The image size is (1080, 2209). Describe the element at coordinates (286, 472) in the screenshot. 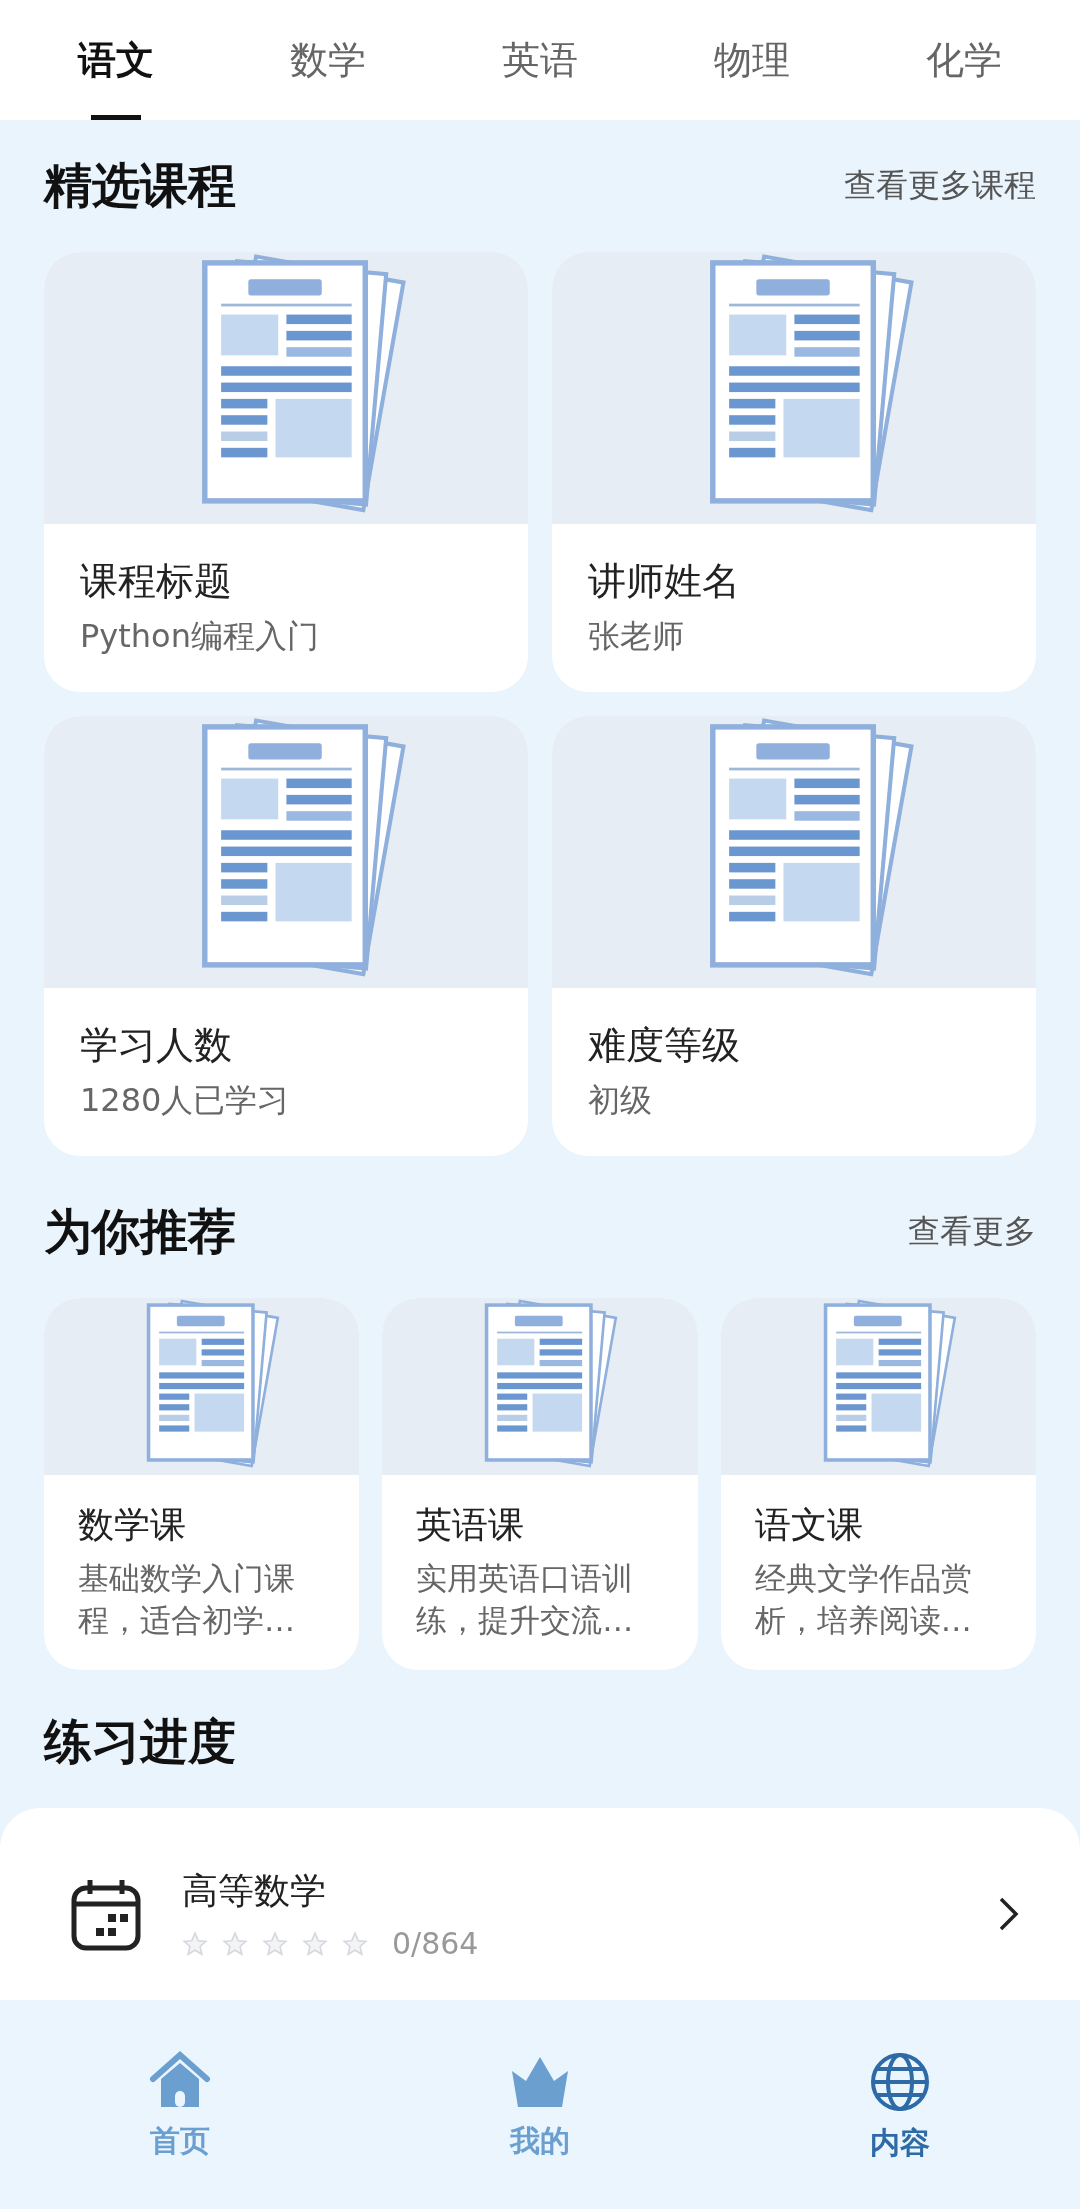

I see `course-card: 课程标题 Python编程入门` at that location.